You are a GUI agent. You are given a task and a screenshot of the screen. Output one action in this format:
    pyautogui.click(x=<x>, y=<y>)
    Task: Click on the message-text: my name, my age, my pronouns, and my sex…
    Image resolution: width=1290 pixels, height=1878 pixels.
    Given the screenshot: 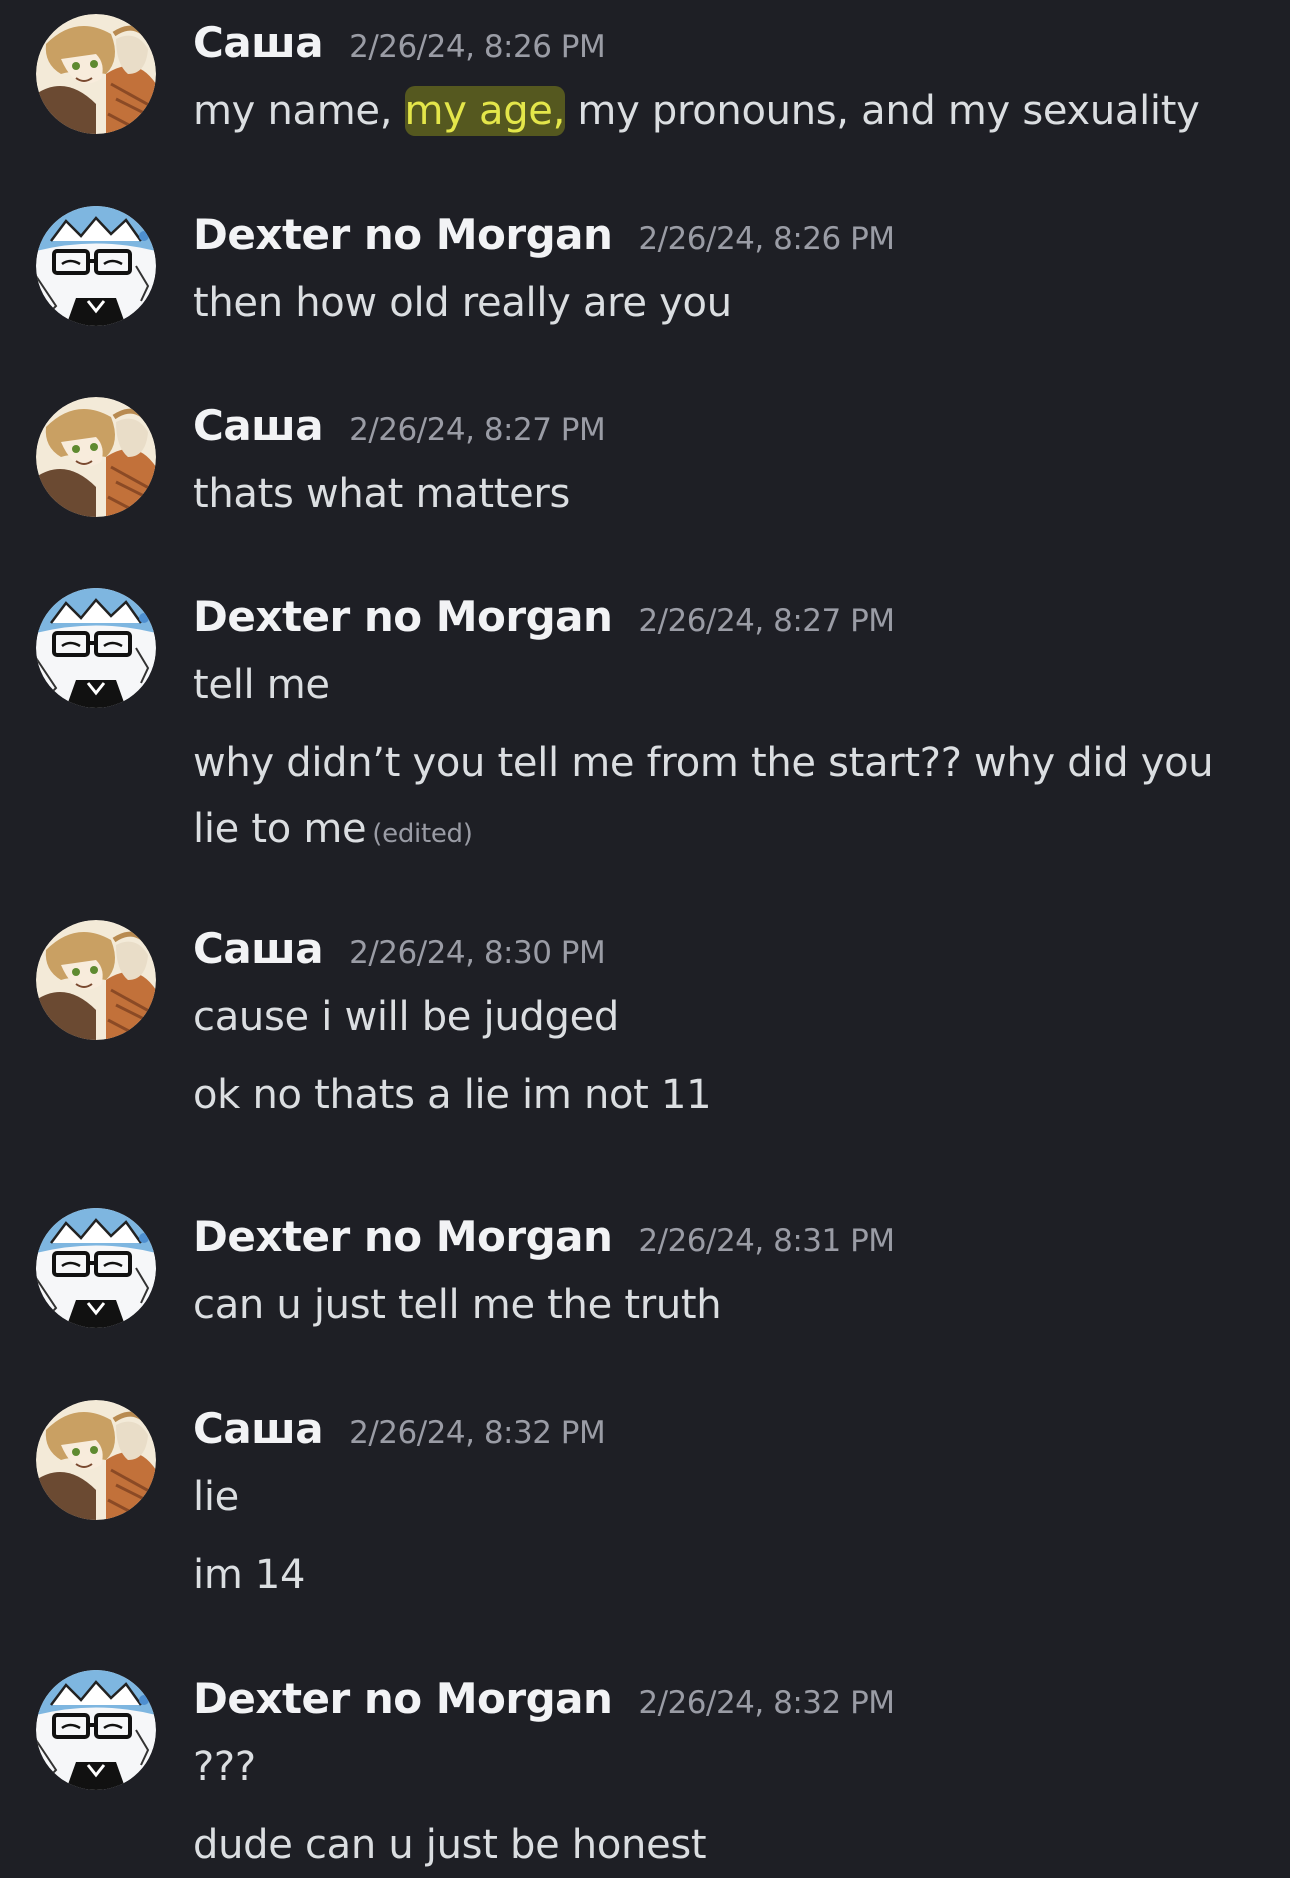 What is the action you would take?
    pyautogui.click(x=696, y=111)
    